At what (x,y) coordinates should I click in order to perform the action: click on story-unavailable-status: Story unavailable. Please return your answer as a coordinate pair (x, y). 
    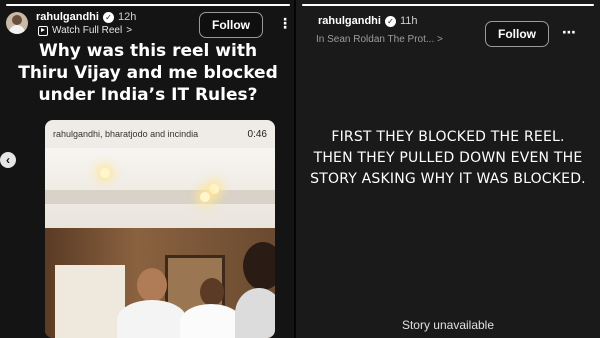
    Looking at the image, I should click on (448, 325).